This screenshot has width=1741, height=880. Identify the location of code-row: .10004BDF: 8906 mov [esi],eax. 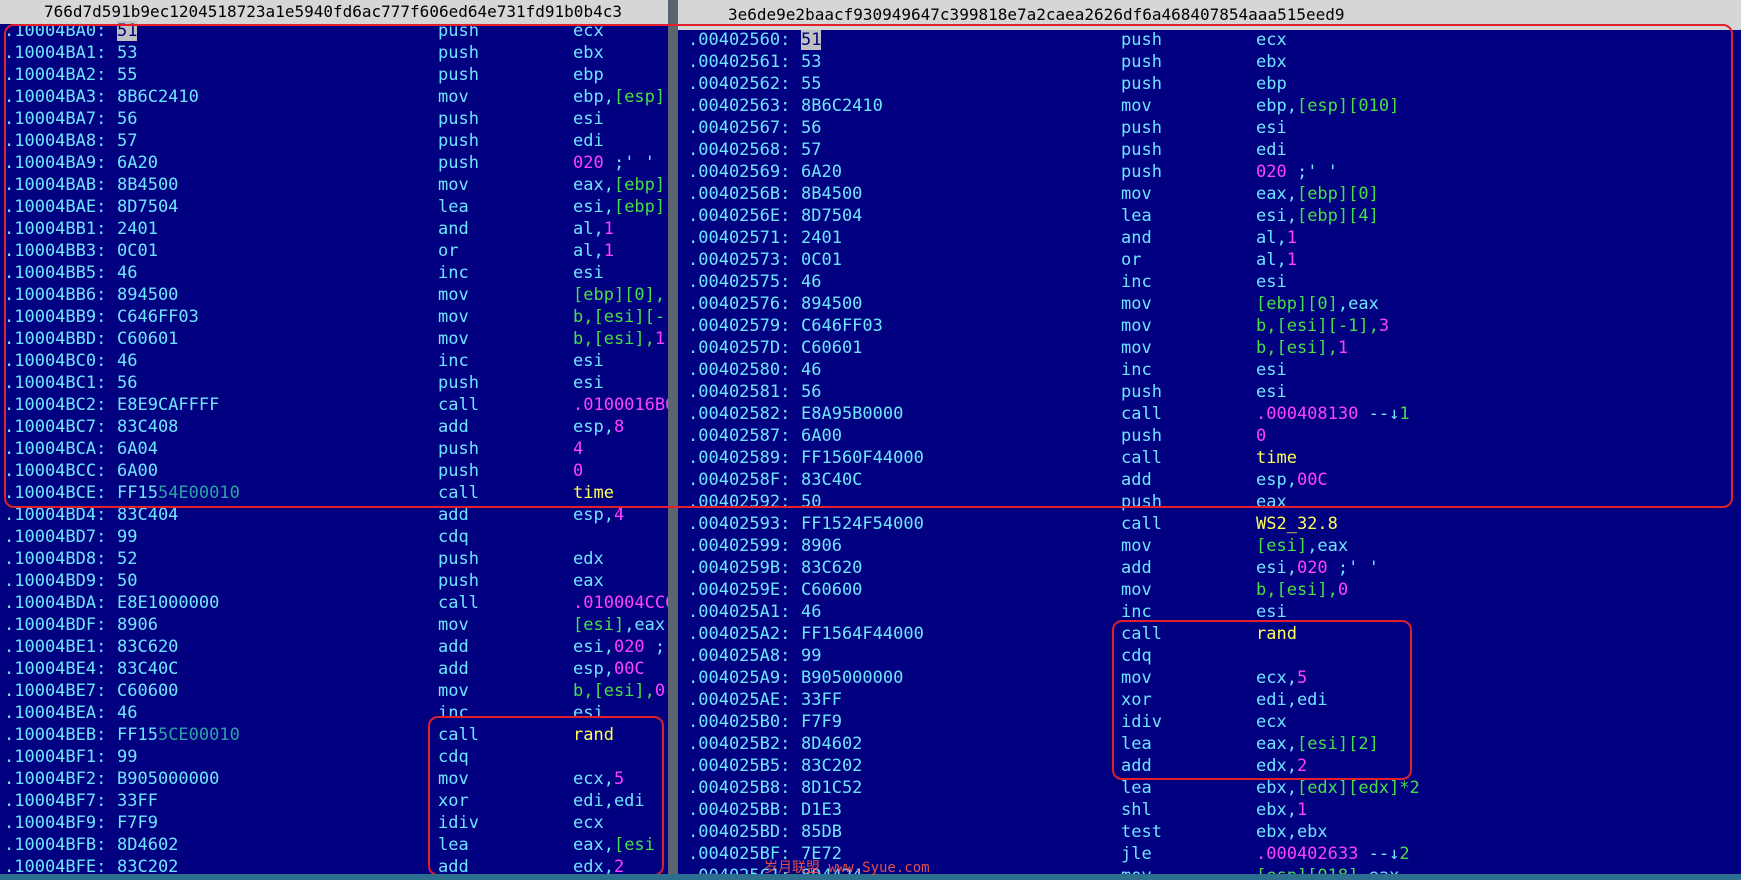
(334, 625).